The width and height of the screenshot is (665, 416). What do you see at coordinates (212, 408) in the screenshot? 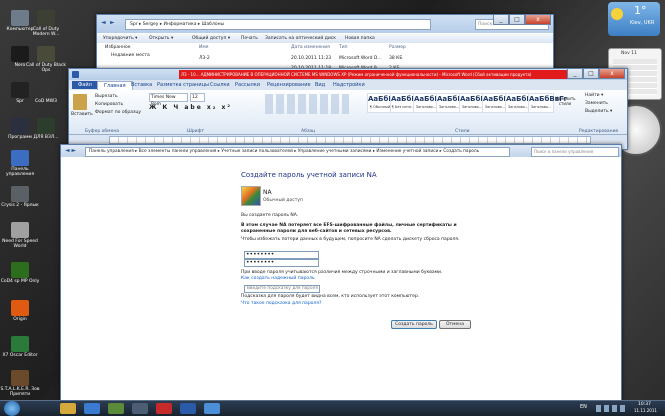
I see `taskbar-control-panel` at bounding box center [212, 408].